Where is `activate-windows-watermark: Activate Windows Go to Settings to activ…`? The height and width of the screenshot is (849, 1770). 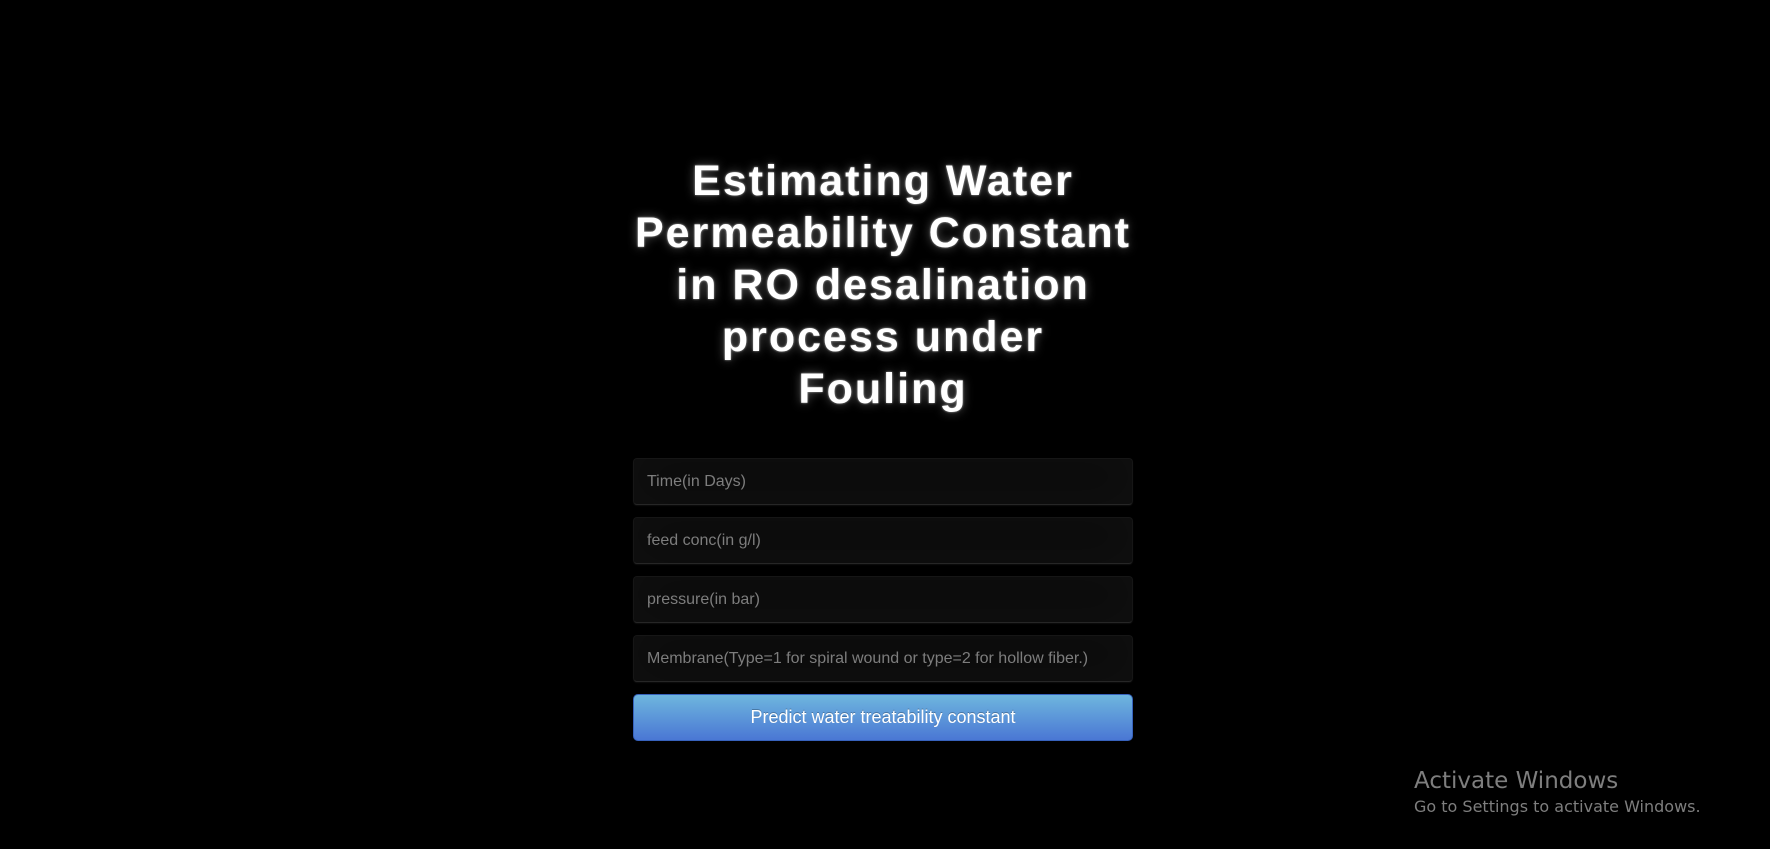
activate-windows-watermark: Activate Windows Go to Settings to activ… is located at coordinates (1557, 792).